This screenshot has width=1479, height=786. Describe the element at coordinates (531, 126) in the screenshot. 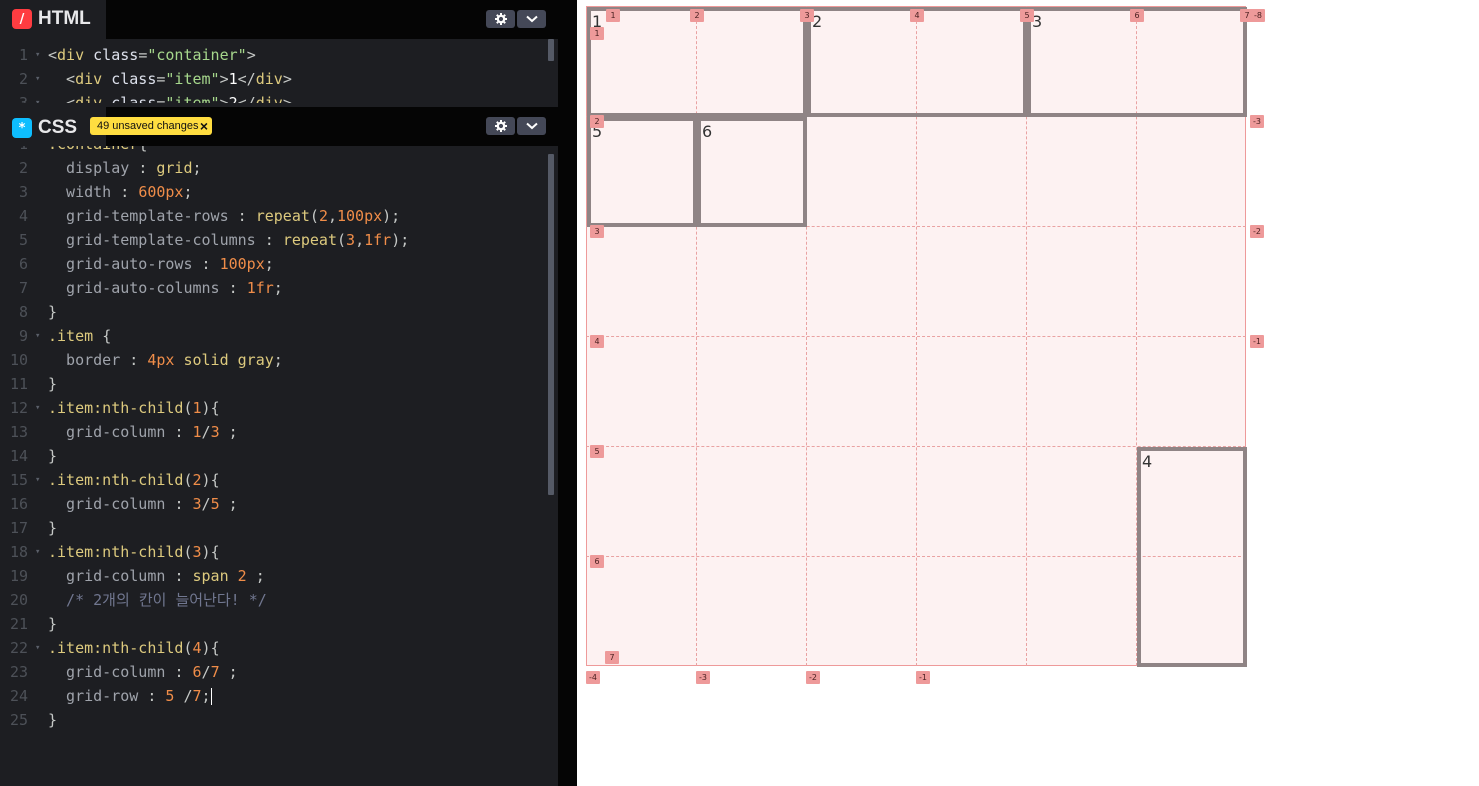

I see `css-collapse-button` at that location.